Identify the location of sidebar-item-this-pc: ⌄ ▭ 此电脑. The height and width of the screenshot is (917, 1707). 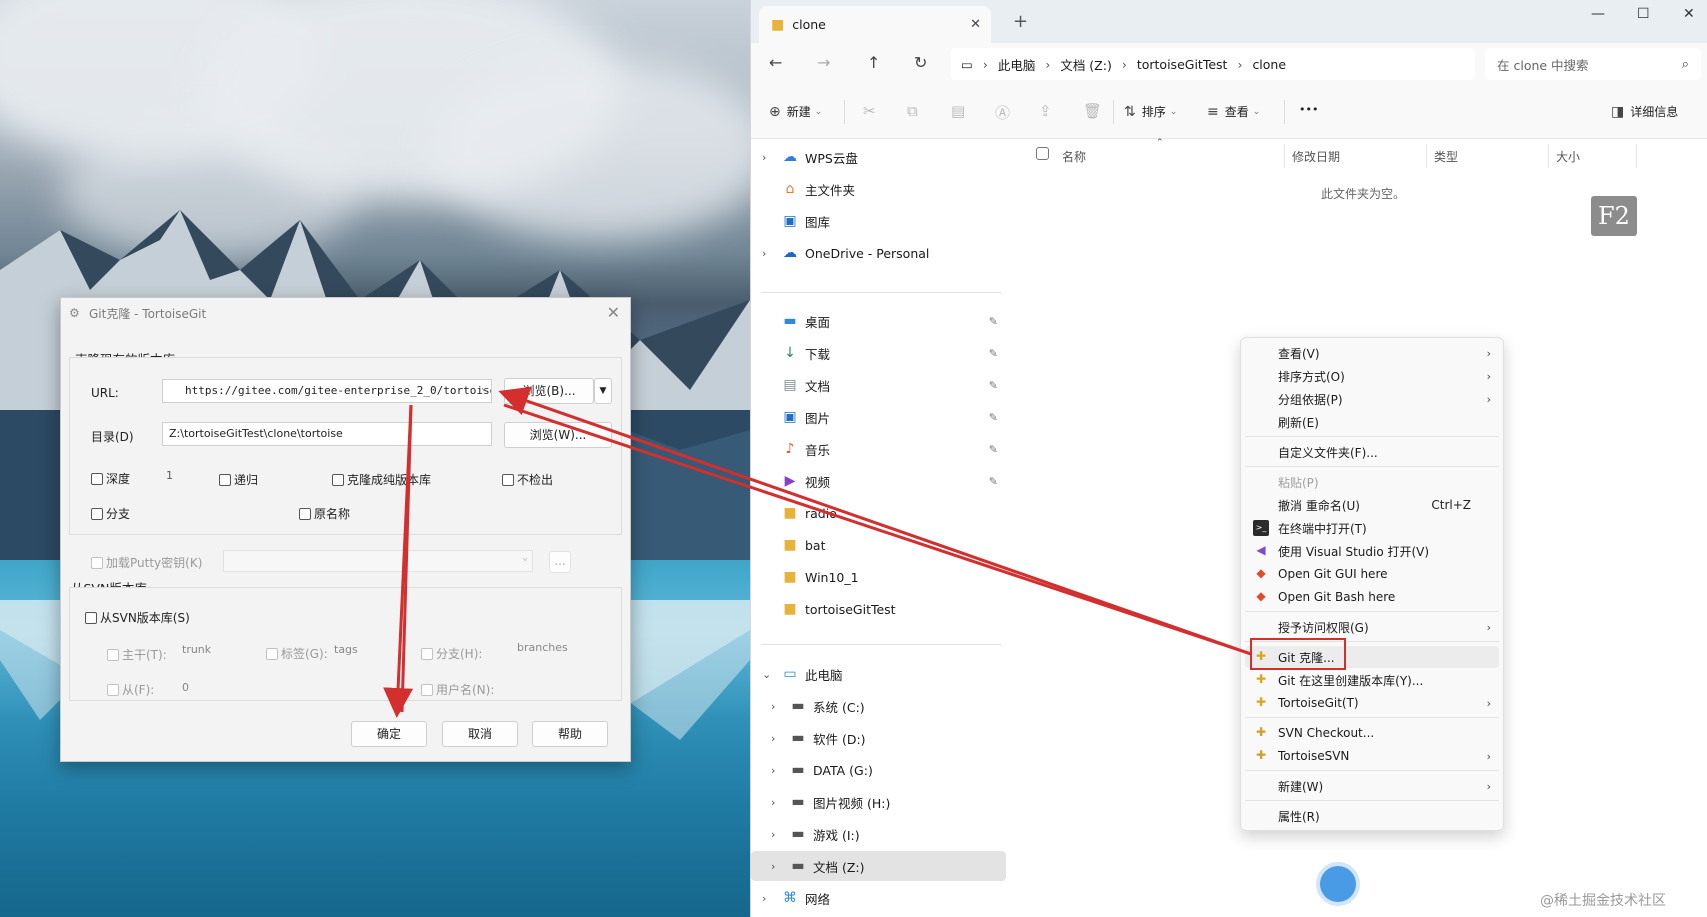
(878, 674).